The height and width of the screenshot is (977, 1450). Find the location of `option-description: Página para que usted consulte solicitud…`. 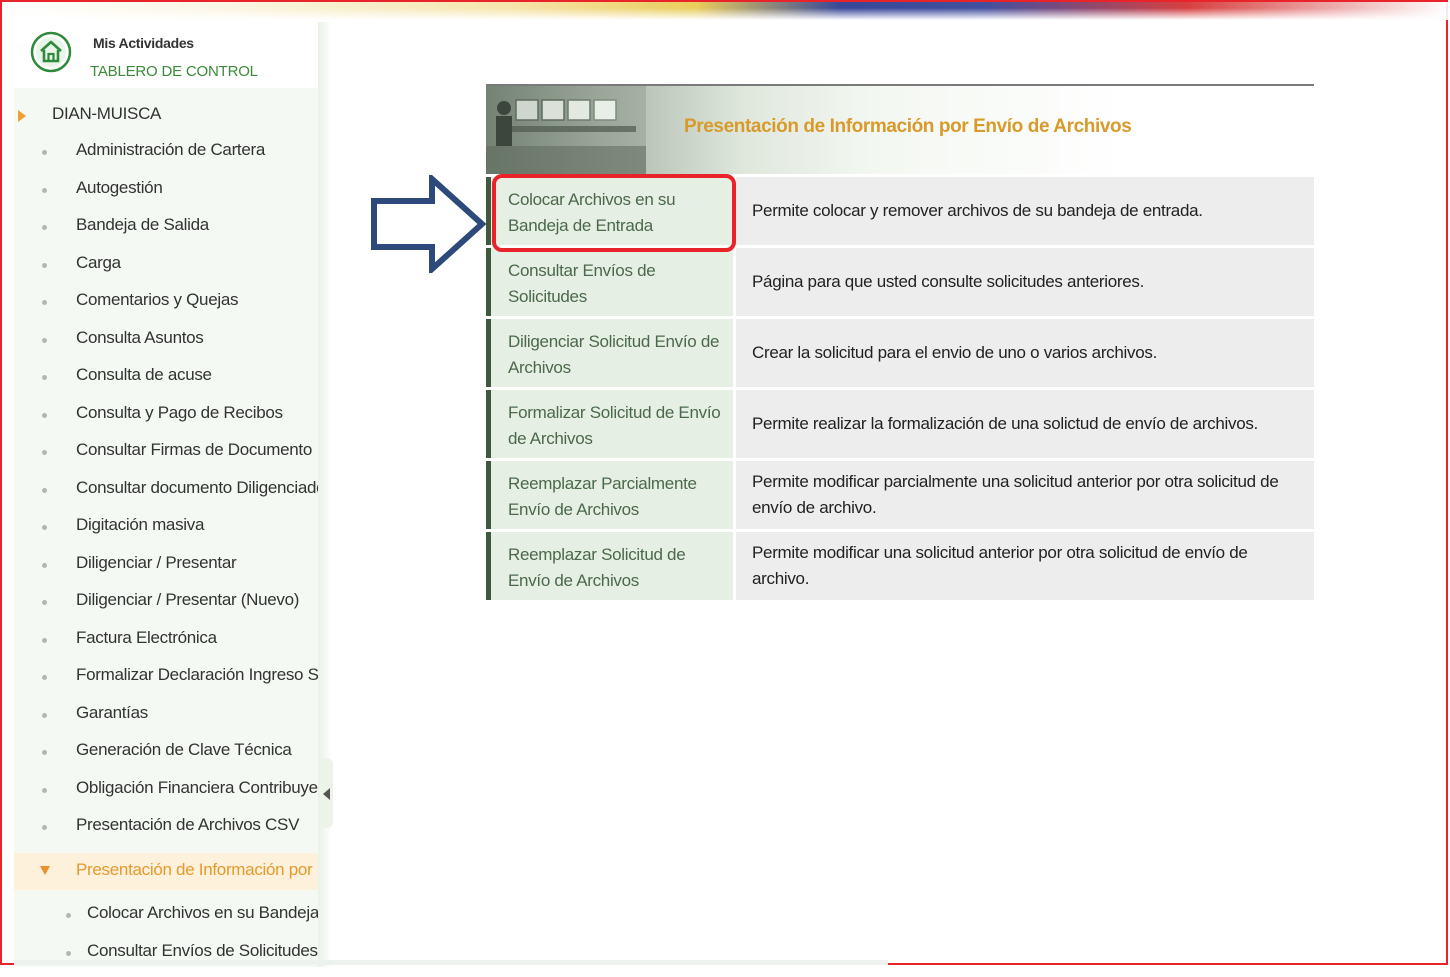

option-description: Página para que usted consulte solicitud… is located at coordinates (1027, 282).